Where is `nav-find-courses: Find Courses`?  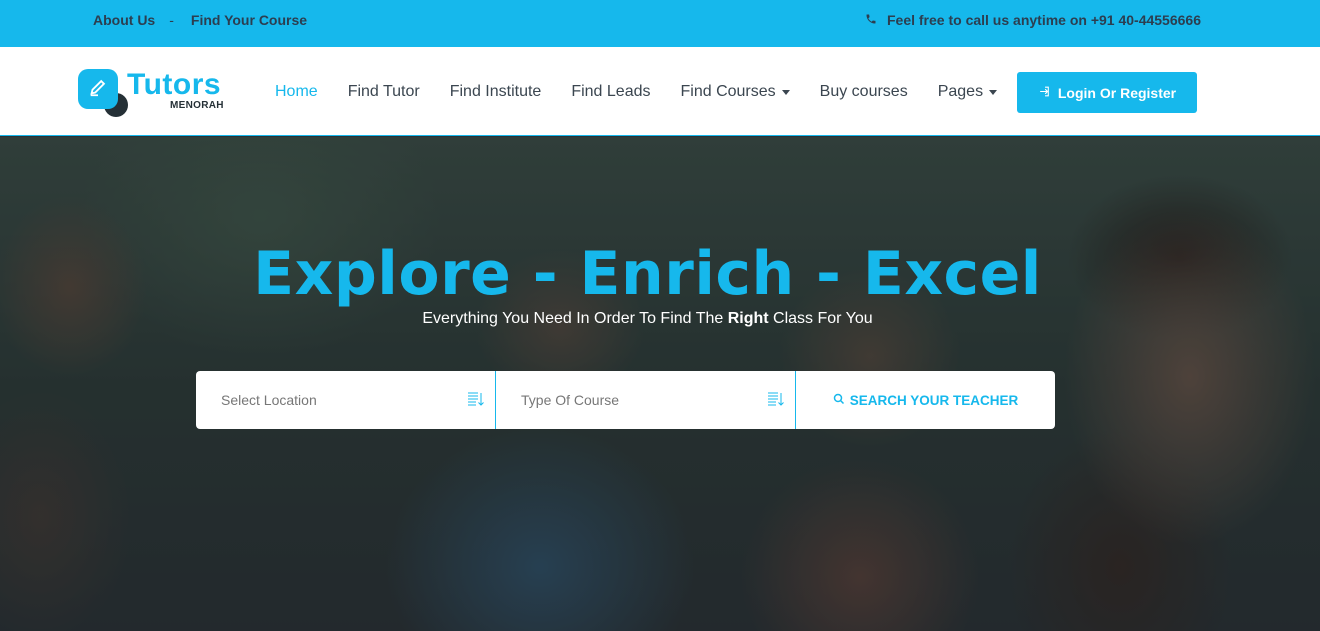 nav-find-courses: Find Courses is located at coordinates (735, 92).